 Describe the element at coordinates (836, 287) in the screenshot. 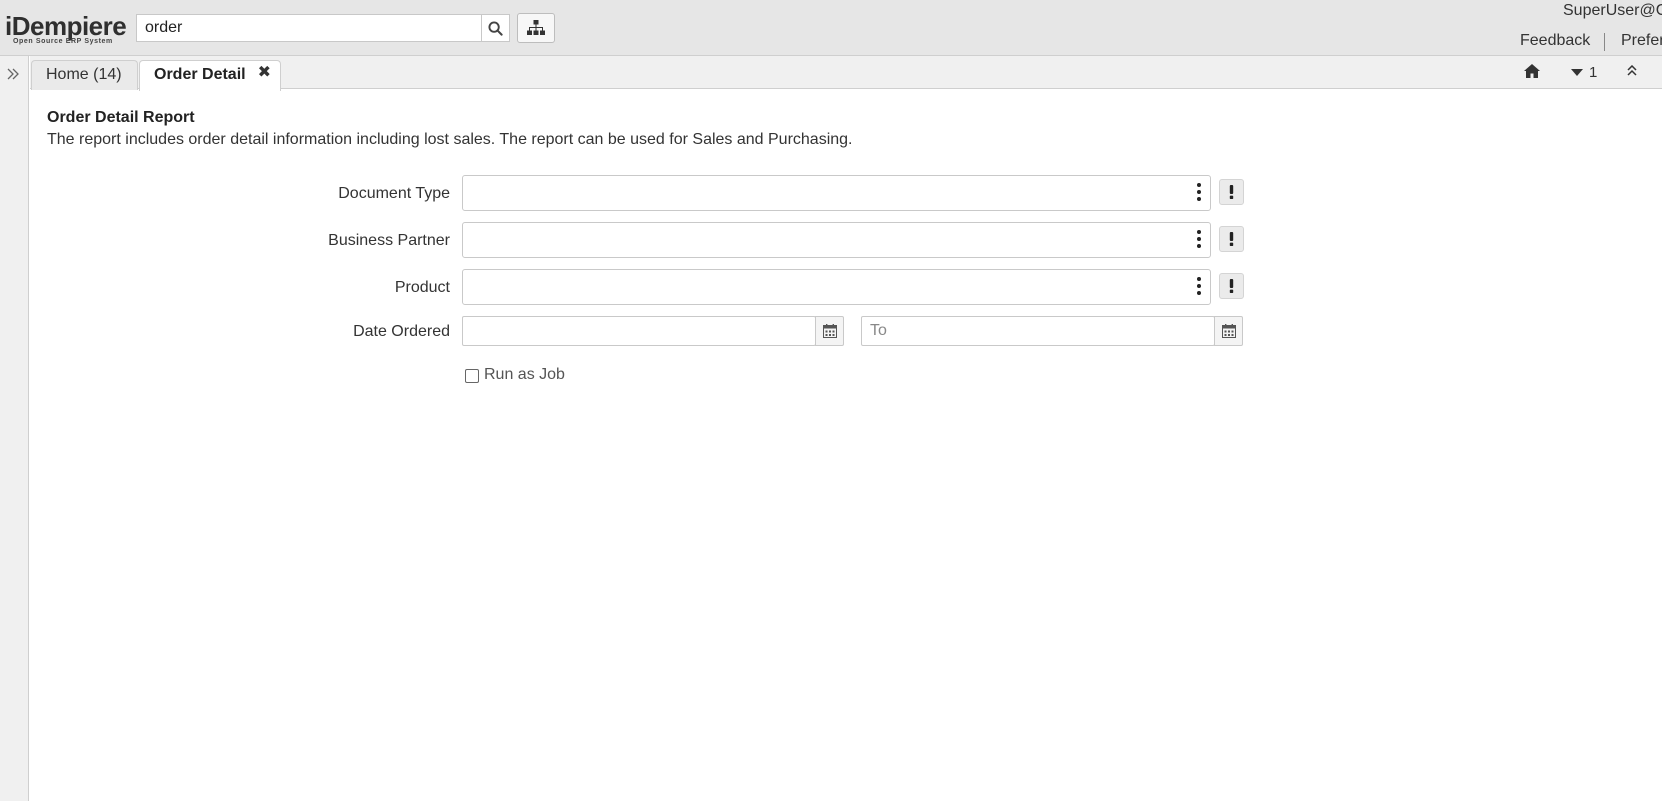

I see `product-field` at that location.